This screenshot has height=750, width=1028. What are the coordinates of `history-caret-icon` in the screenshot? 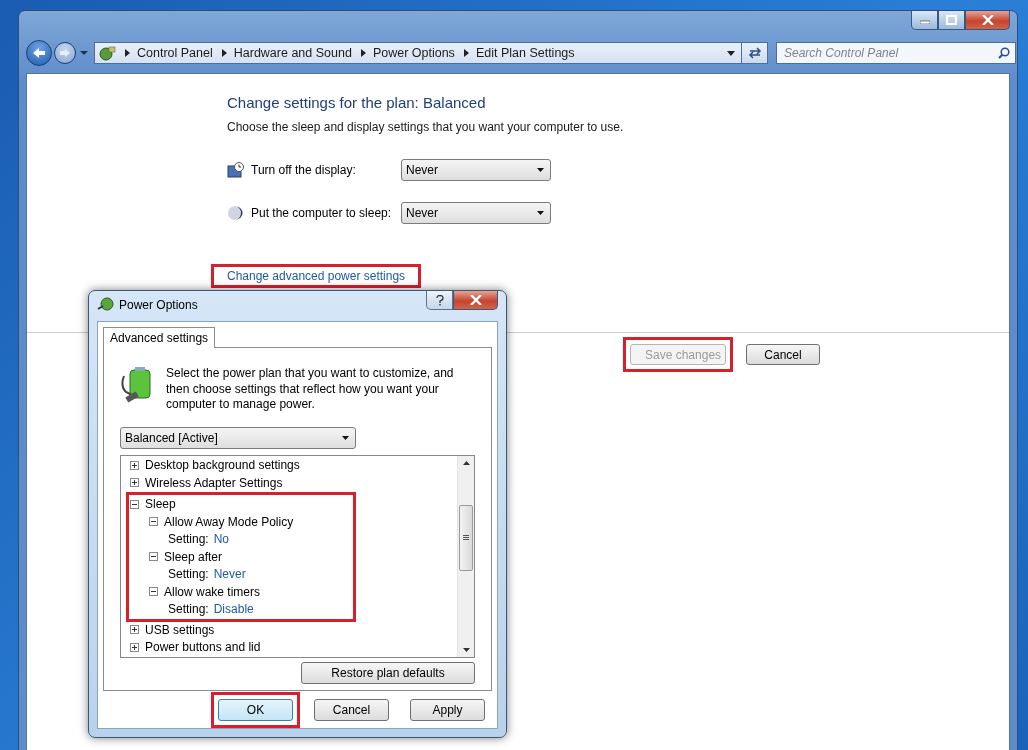 It's located at (84, 53).